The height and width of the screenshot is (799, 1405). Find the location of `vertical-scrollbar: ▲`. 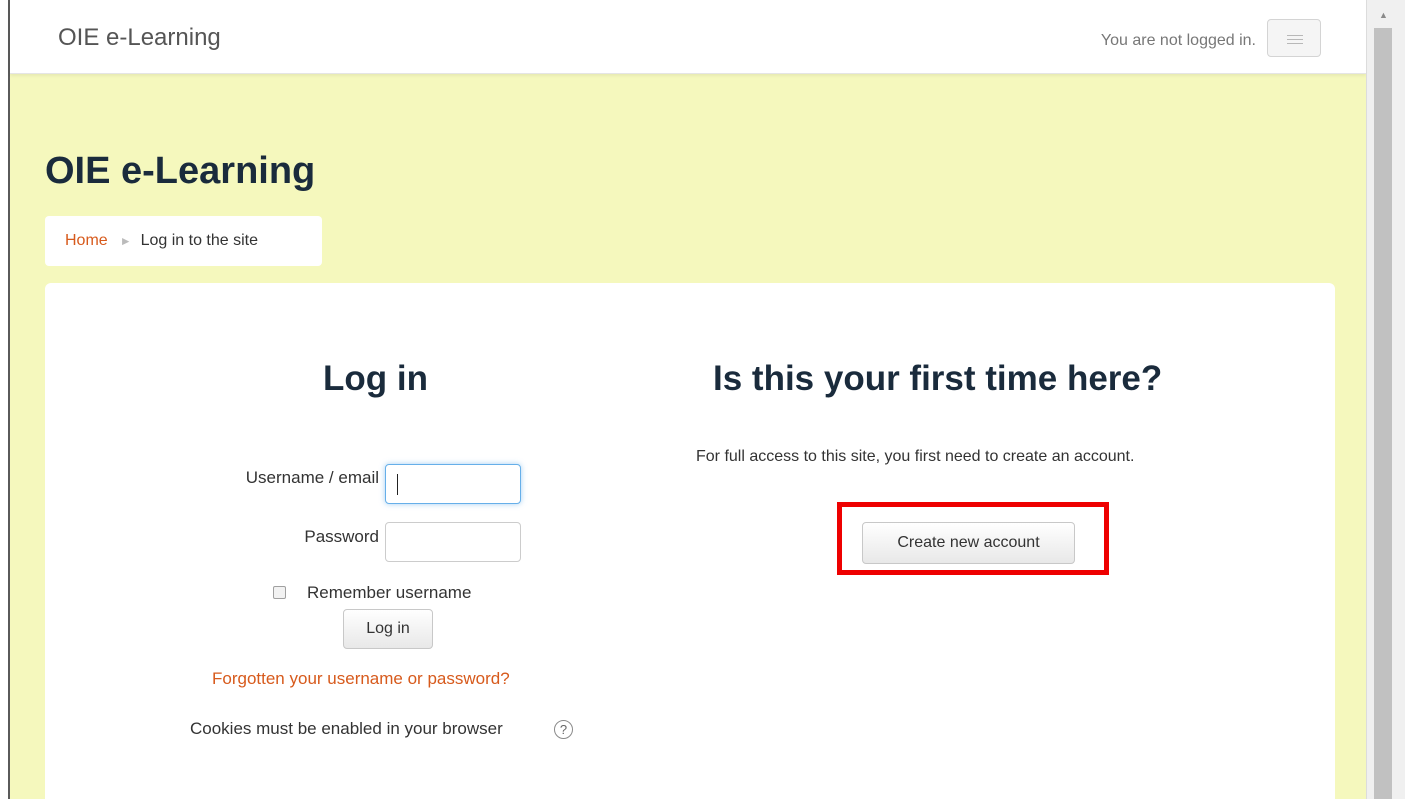

vertical-scrollbar: ▲ is located at coordinates (1385, 399).